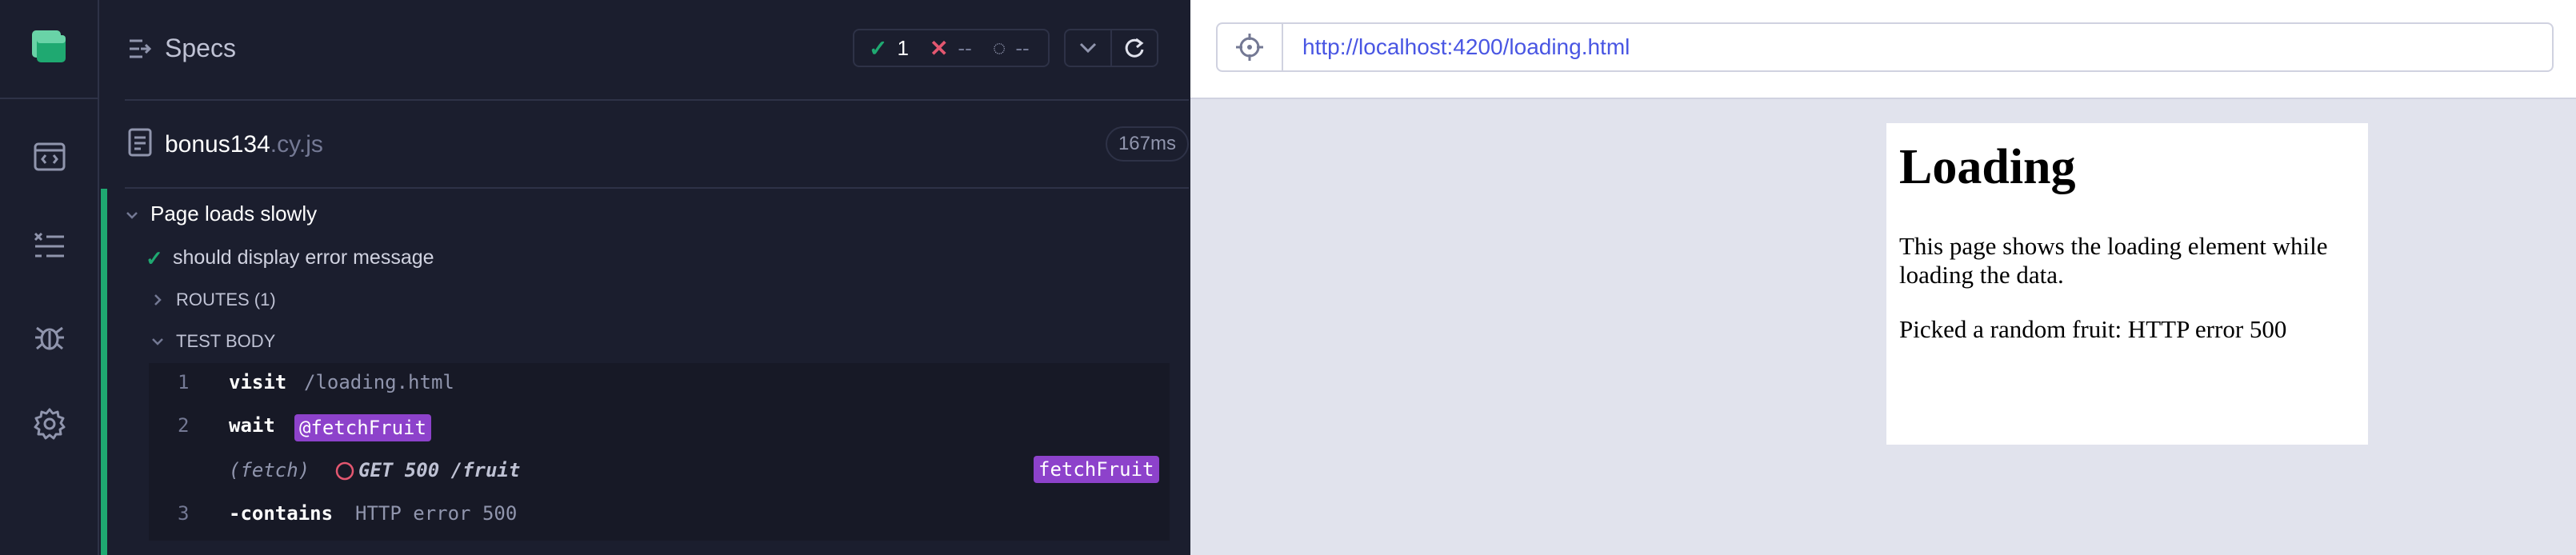  I want to click on command-message: /loading.html, so click(379, 382).